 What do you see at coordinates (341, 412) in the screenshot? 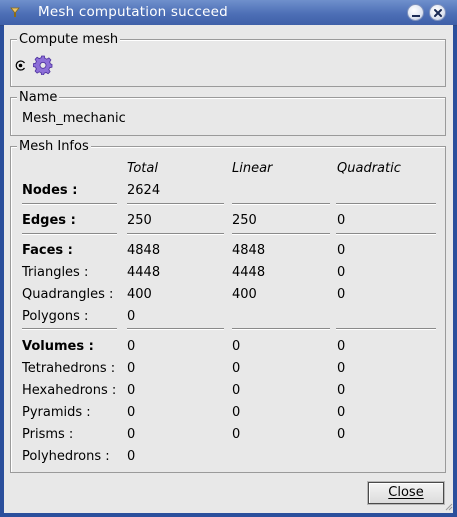
I see `pyramids-quadratic: 0` at bounding box center [341, 412].